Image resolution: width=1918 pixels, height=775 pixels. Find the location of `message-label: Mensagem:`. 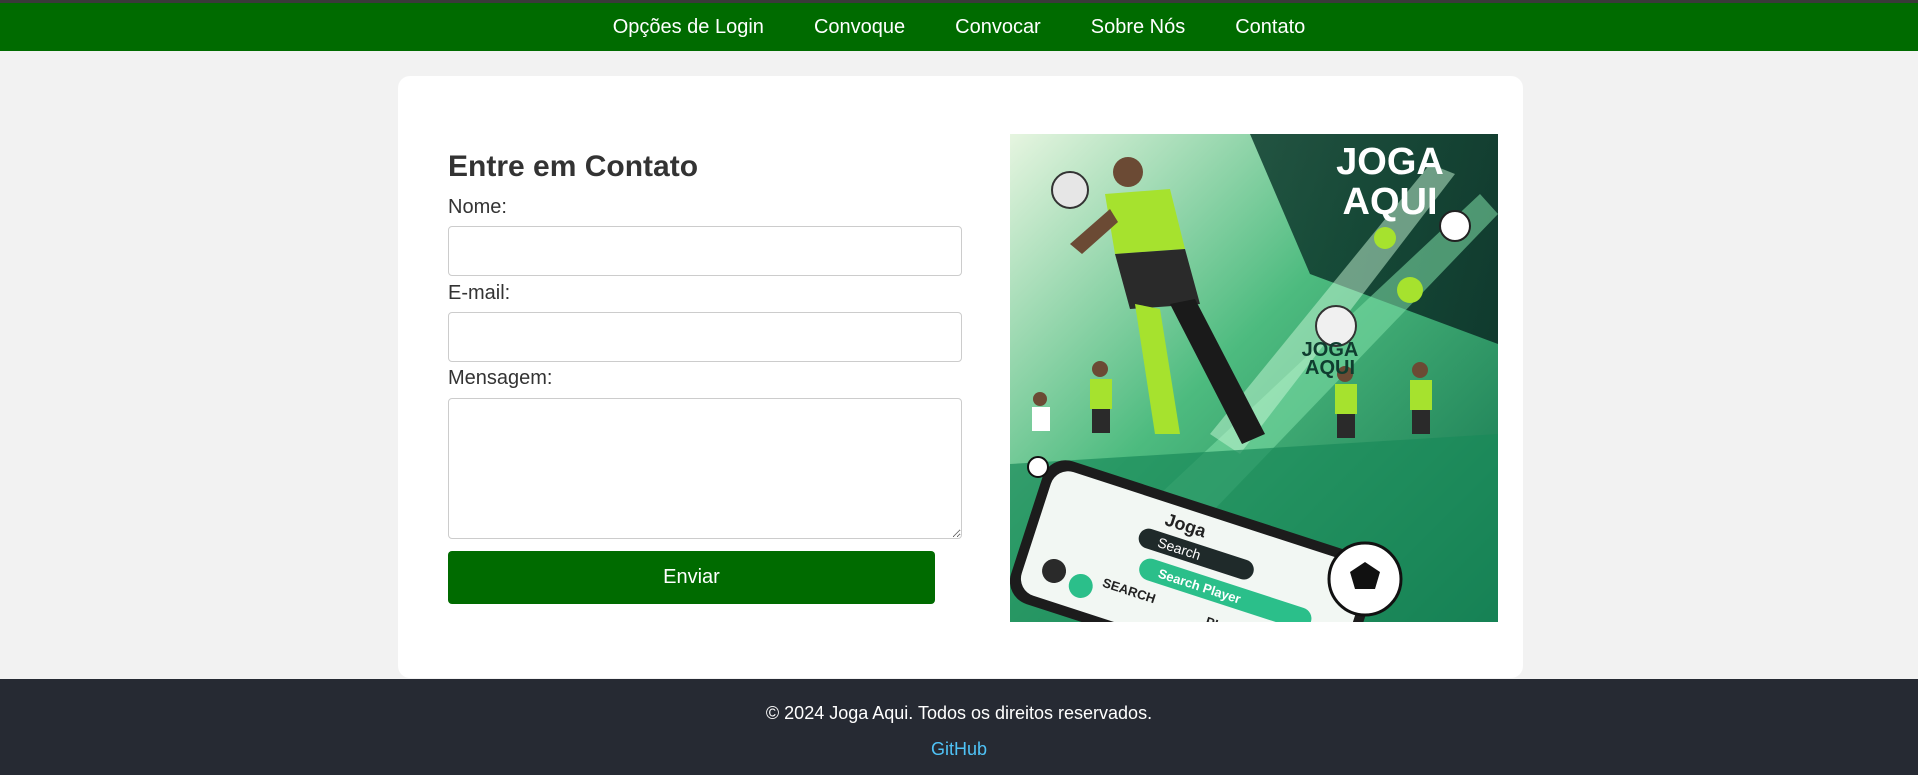

message-label: Mensagem: is located at coordinates (500, 378).